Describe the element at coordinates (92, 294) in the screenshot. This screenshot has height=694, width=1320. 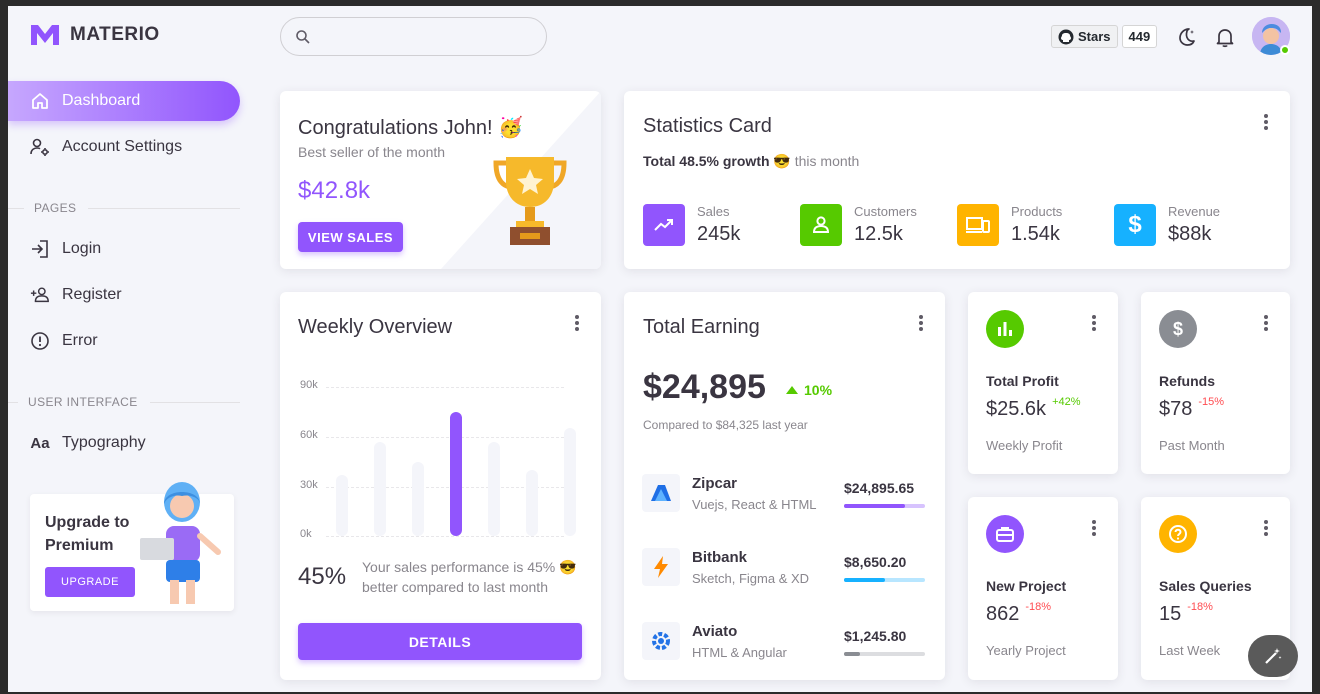
I see `sidebar-item-label: Register` at that location.